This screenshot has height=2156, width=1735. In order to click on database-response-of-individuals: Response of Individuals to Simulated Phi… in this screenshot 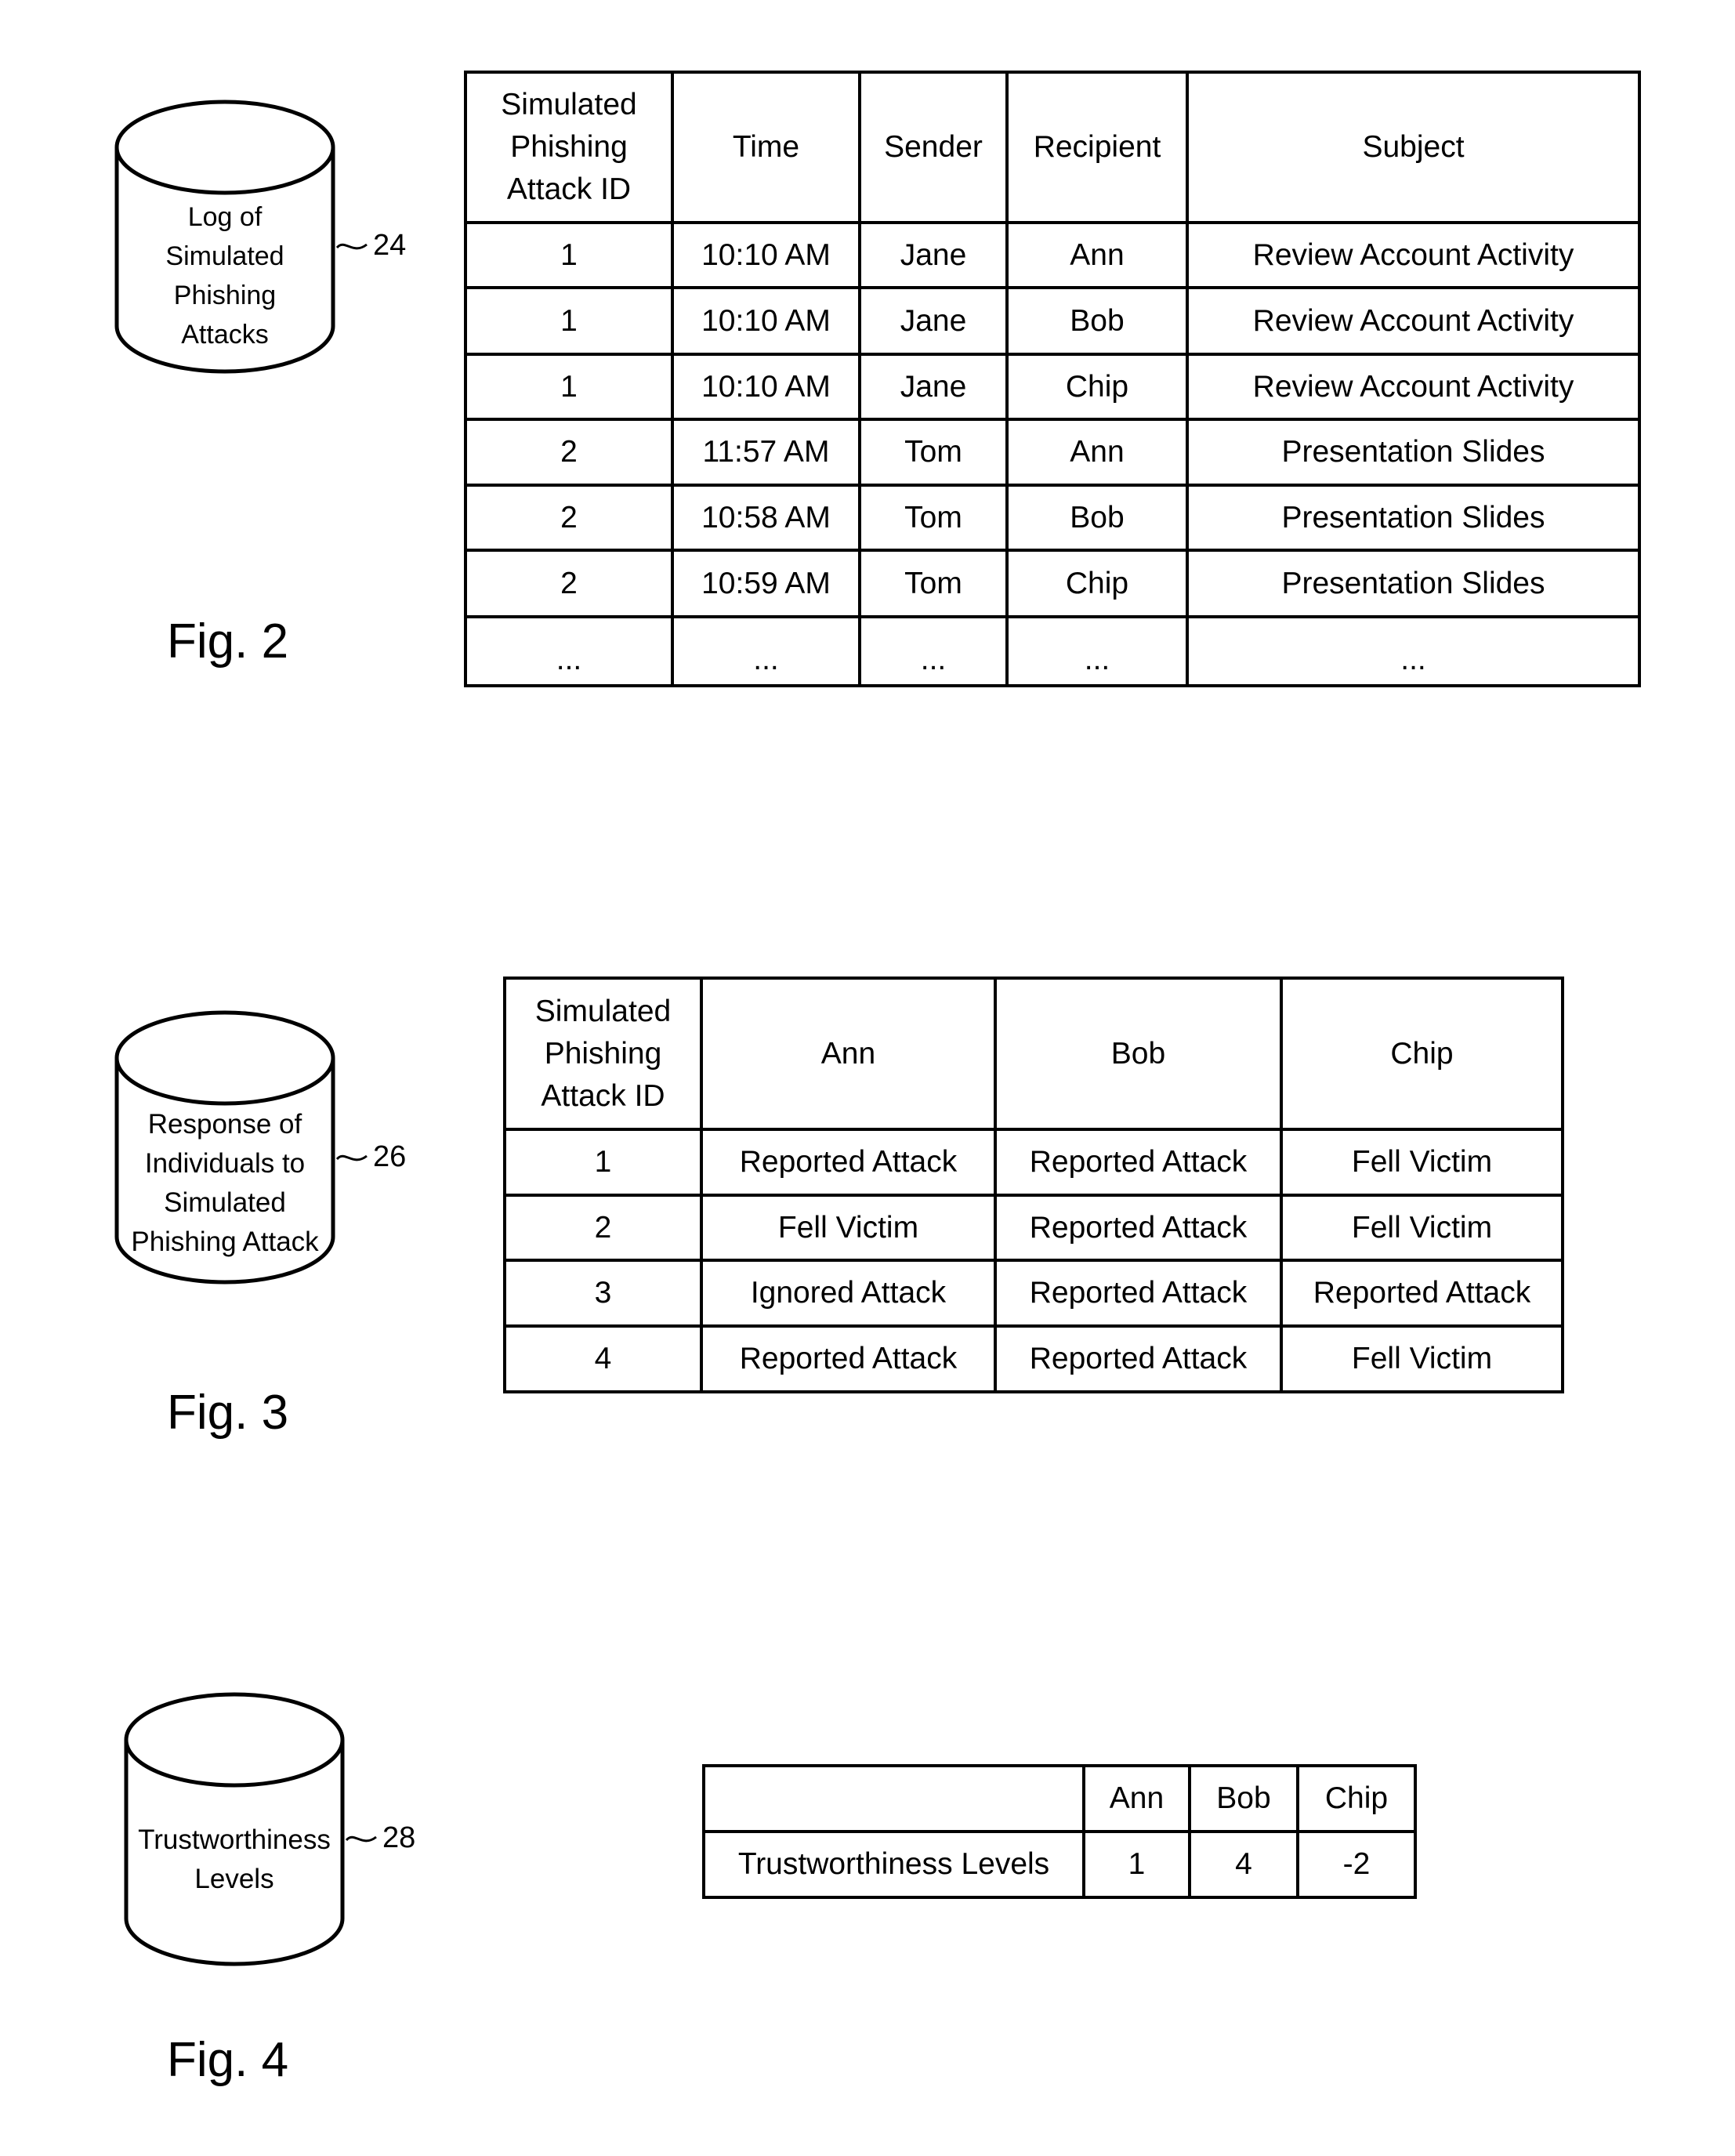, I will do `click(224, 1147)`.